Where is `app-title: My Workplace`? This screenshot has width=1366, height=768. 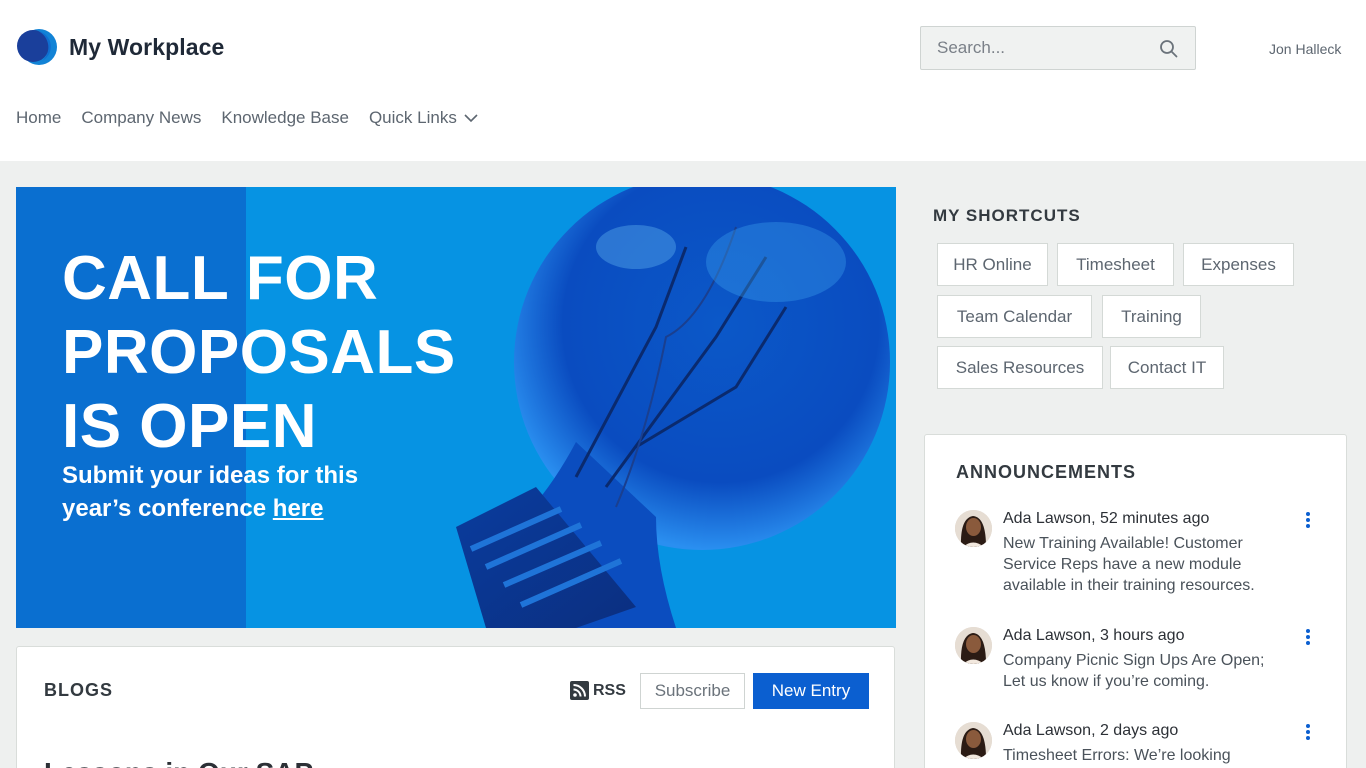 app-title: My Workplace is located at coordinates (146, 47).